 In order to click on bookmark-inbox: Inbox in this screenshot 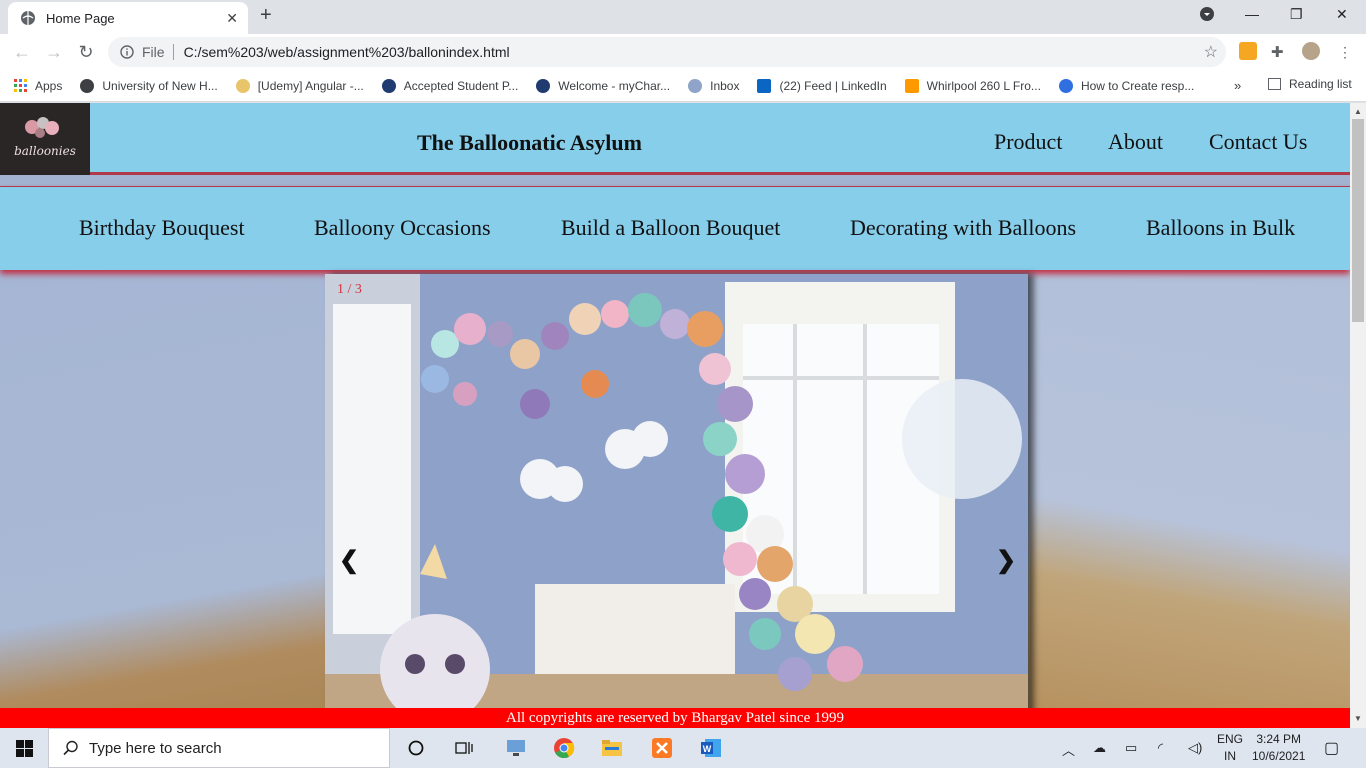, I will do `click(714, 85)`.